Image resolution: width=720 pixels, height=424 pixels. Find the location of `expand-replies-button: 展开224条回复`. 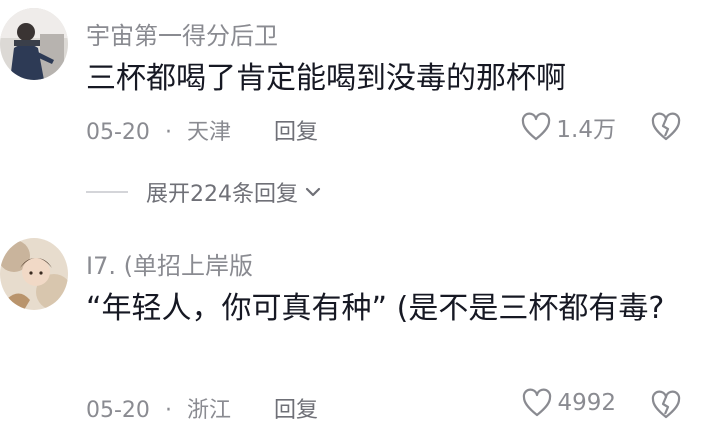

expand-replies-button: 展开224条回复 is located at coordinates (204, 192).